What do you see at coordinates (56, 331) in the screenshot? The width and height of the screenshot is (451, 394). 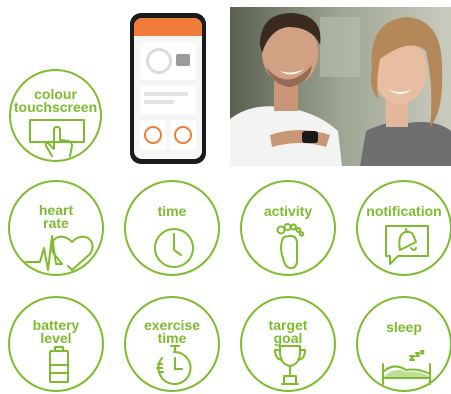 I see `feature-label: battery level` at bounding box center [56, 331].